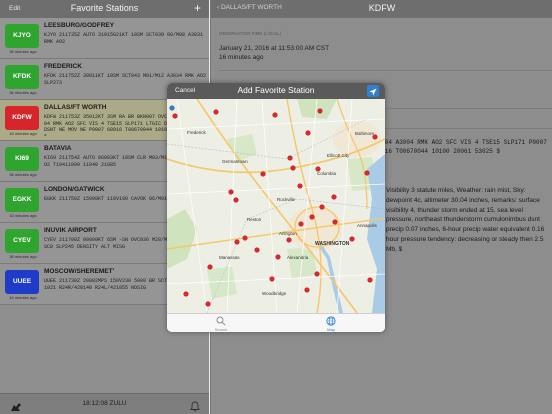 The width and height of the screenshot is (552, 414). I want to click on map-label-frederick: Frederick, so click(197, 132).